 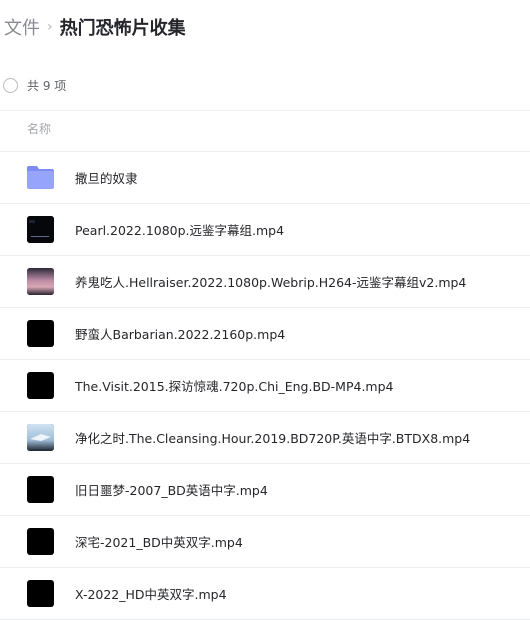 I want to click on file-name: X-2022_HD中英双字.mp4, so click(x=151, y=593).